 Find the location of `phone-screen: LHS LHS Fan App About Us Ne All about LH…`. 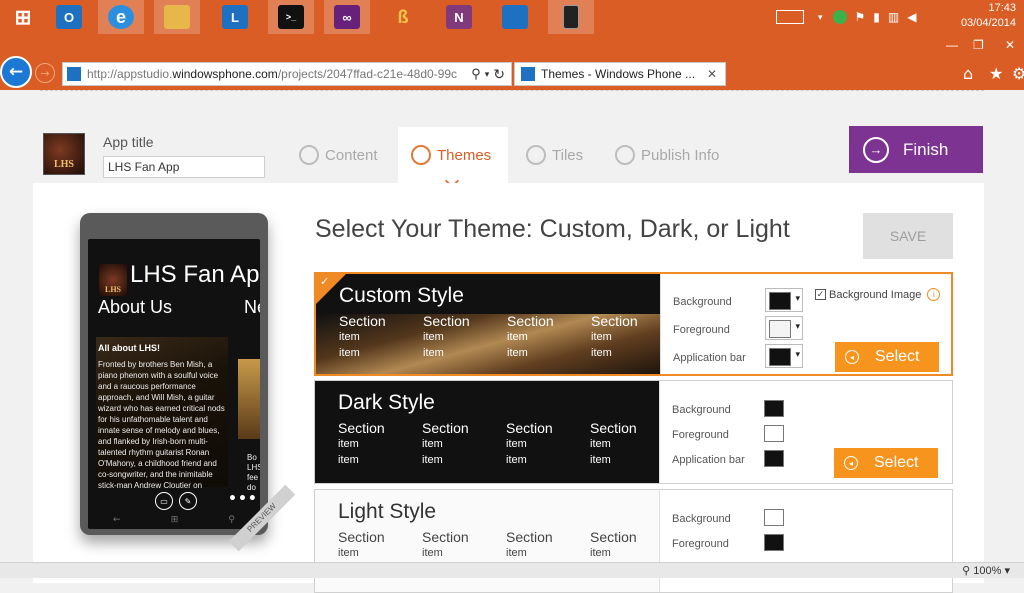

phone-screen: LHS LHS Fan App About Us Ne All about LH… is located at coordinates (174, 384).